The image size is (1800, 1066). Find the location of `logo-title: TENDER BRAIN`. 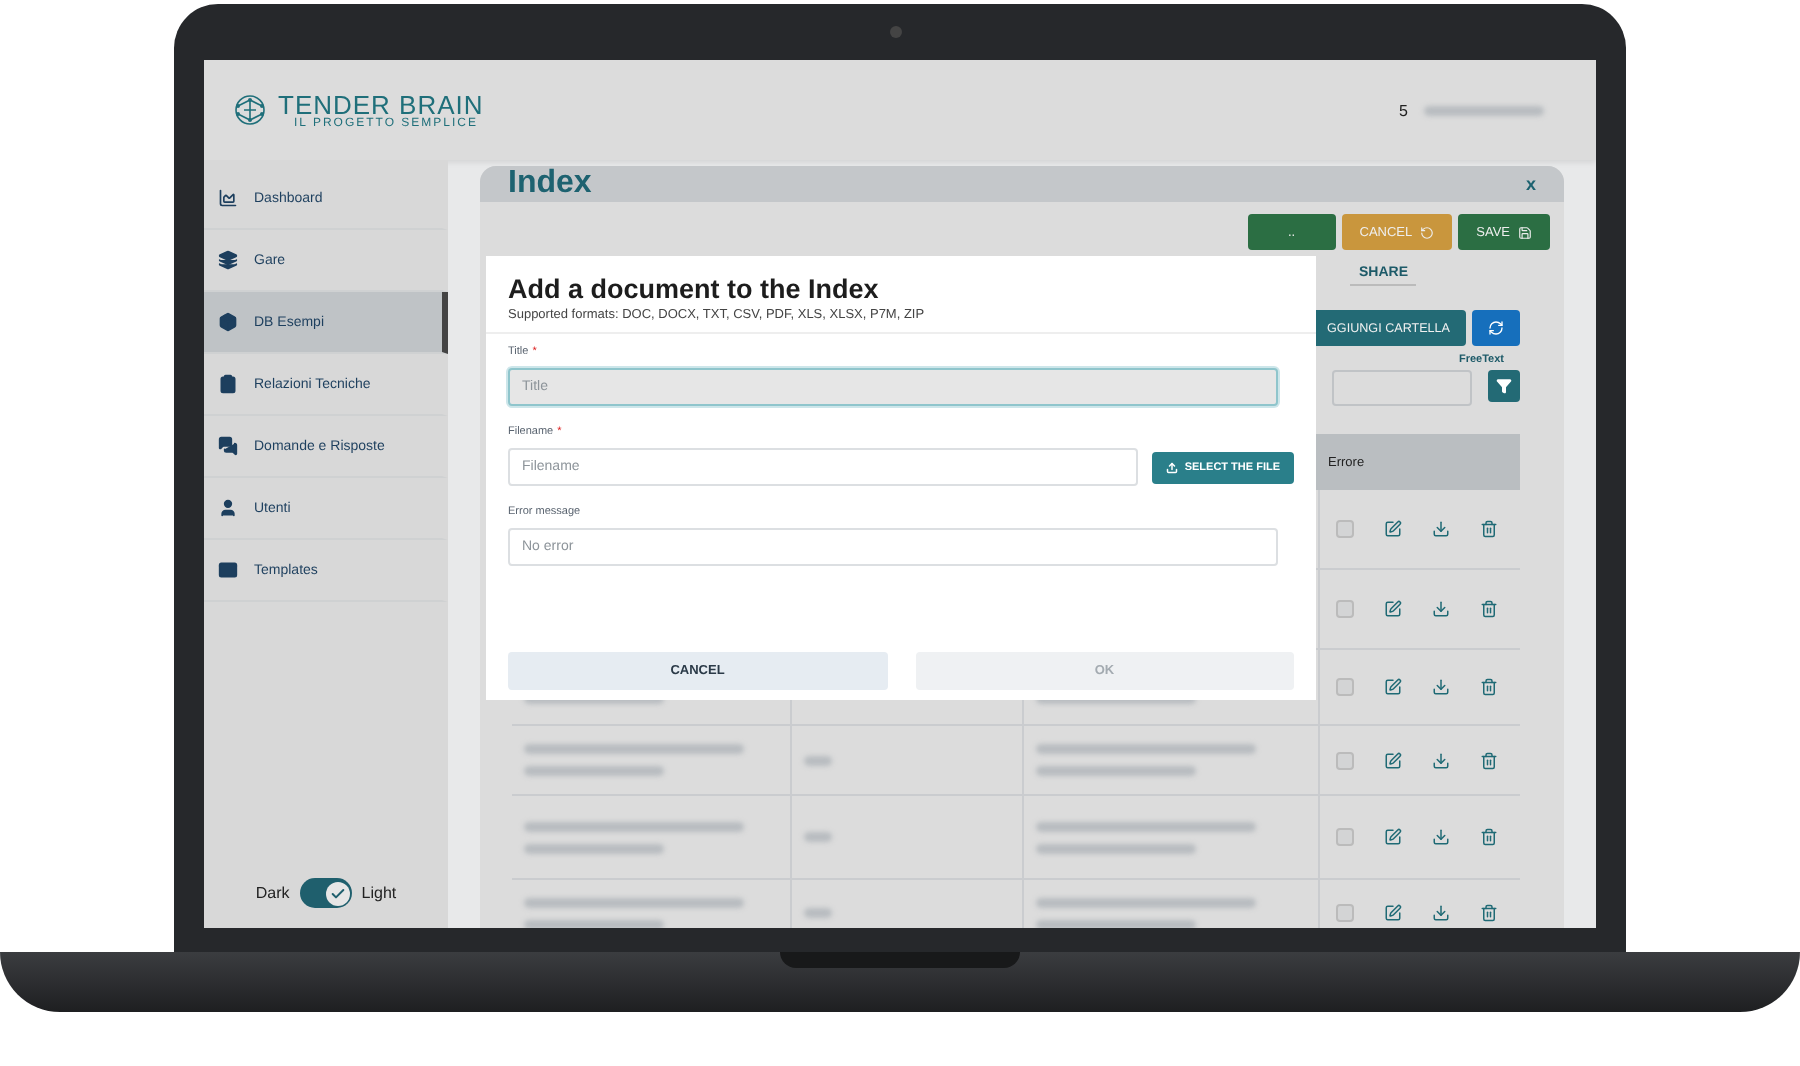

logo-title: TENDER BRAIN is located at coordinates (381, 104).